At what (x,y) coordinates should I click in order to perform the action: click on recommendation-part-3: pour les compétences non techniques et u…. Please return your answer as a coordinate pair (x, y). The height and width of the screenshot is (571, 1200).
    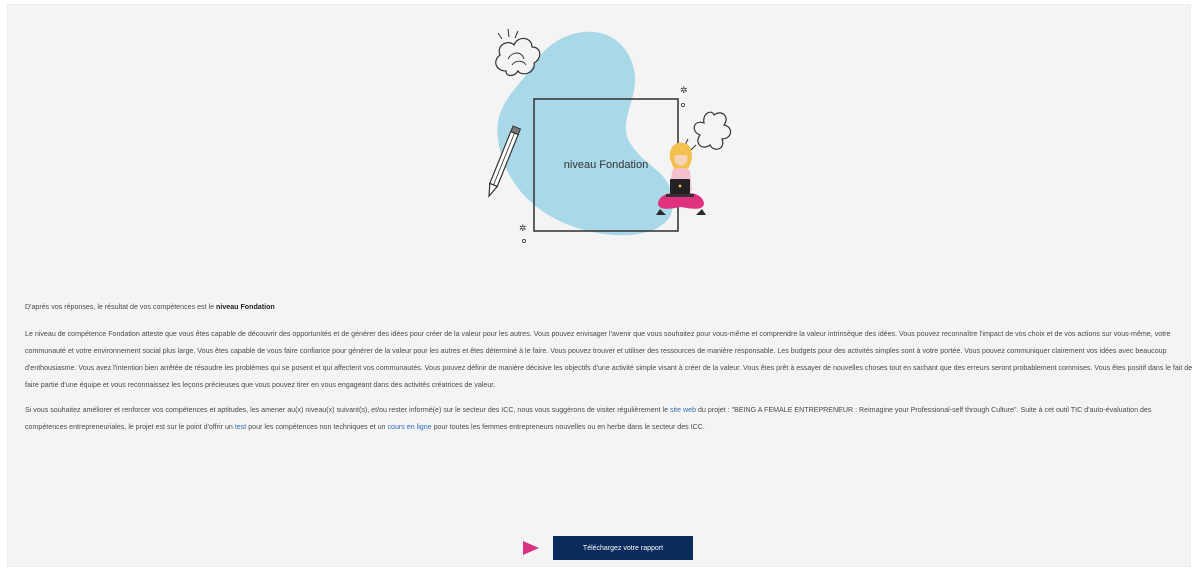
    Looking at the image, I should click on (317, 427).